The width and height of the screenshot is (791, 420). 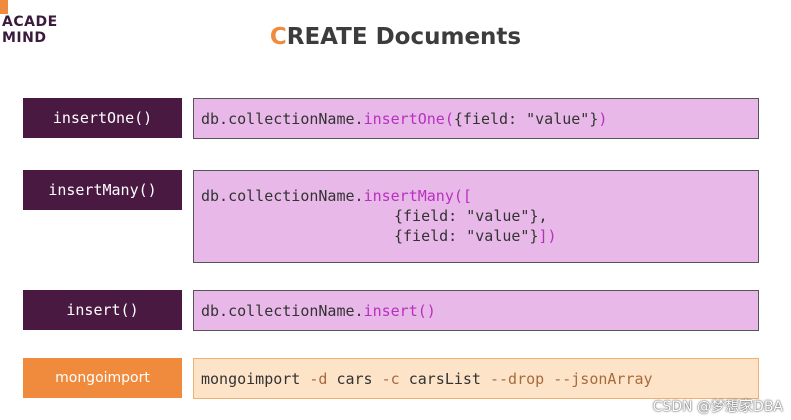 What do you see at coordinates (479, 311) in the screenshot?
I see `code-line: db.collectionName.insert()` at bounding box center [479, 311].